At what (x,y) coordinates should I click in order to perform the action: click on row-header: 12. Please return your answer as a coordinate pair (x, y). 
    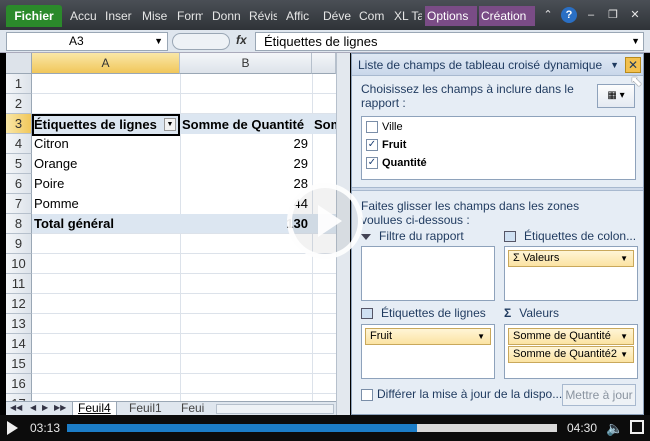
    Looking at the image, I should click on (19, 304).